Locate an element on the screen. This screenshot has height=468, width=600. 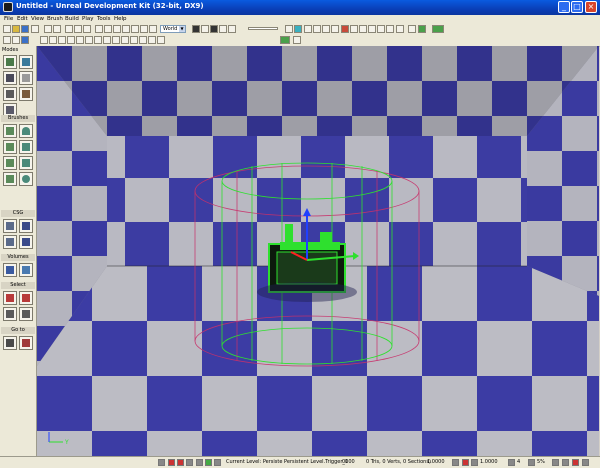
play-pc-icon is located at coordinates (372, 29).